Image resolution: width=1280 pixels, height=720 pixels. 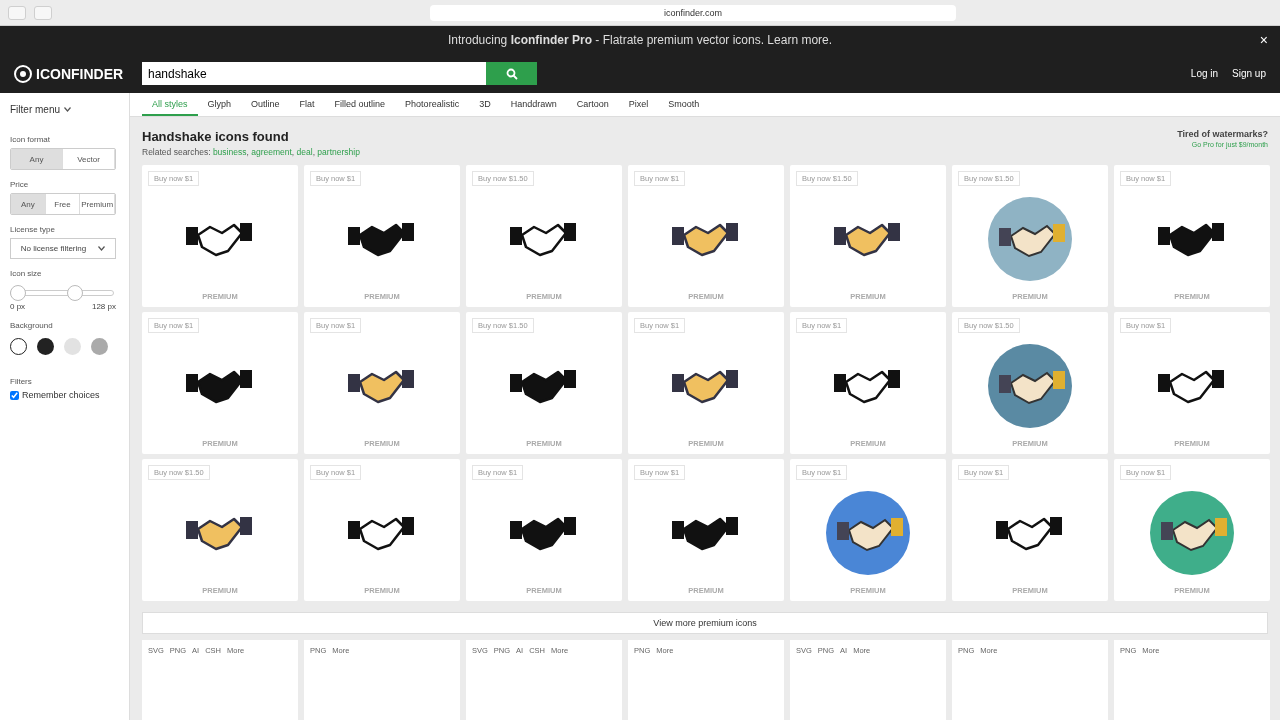 I want to click on eye-logo-icon, so click(x=23, y=73).